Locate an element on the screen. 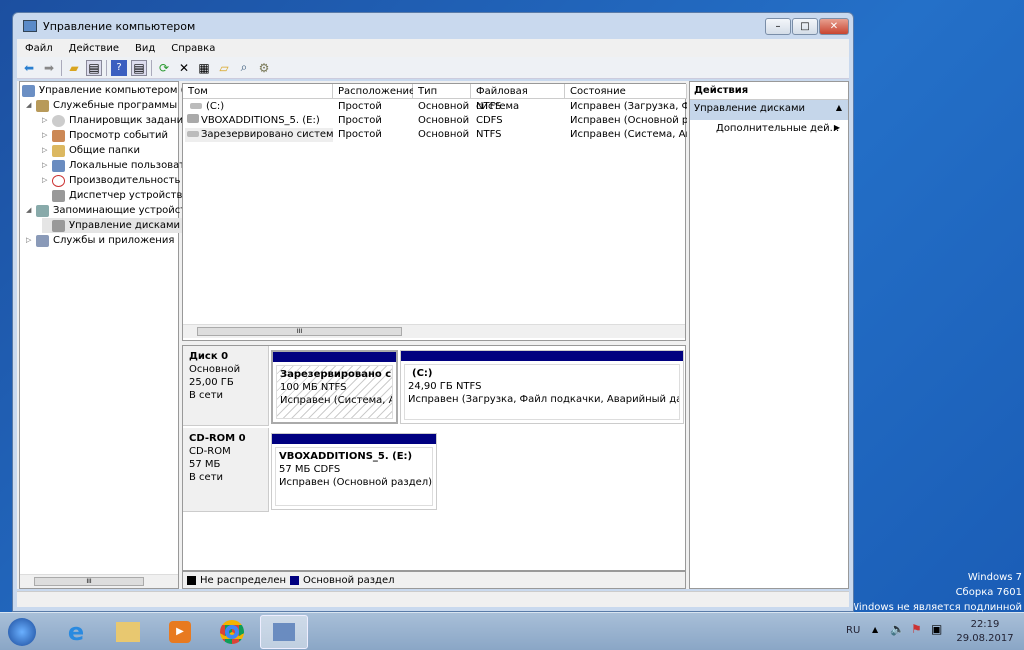  tree-item-task-scheduler: ▷ Планировщик заданий is located at coordinates (116, 120).